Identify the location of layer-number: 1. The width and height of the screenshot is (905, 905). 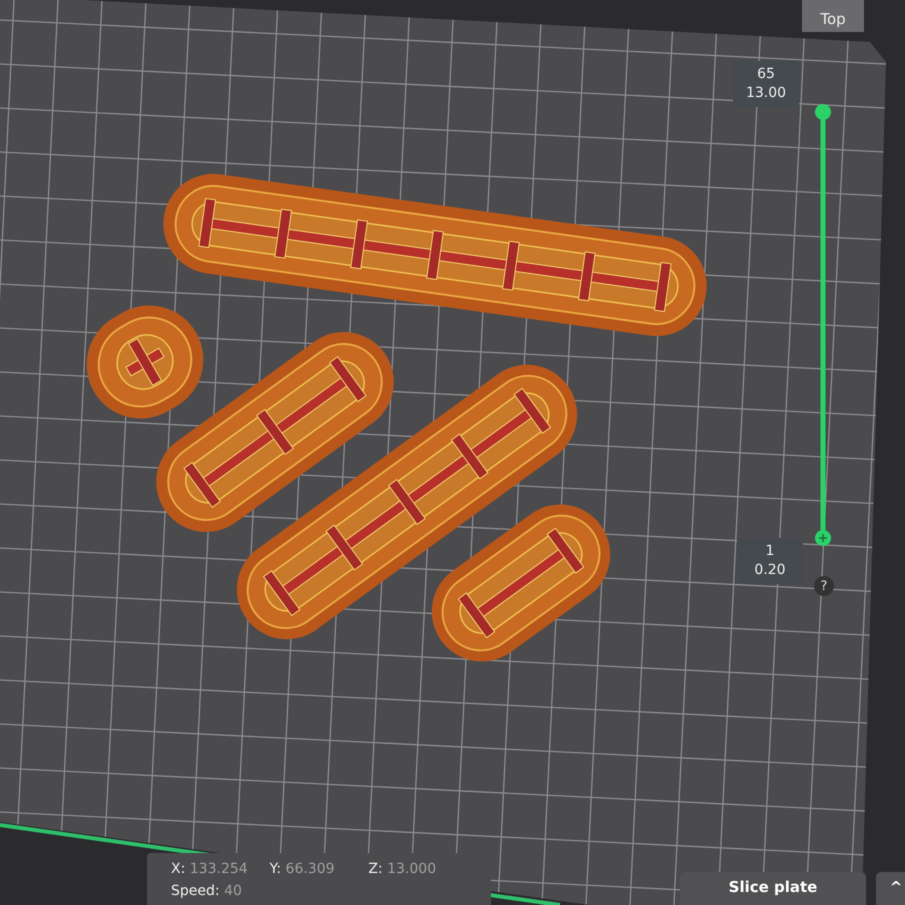
(770, 551).